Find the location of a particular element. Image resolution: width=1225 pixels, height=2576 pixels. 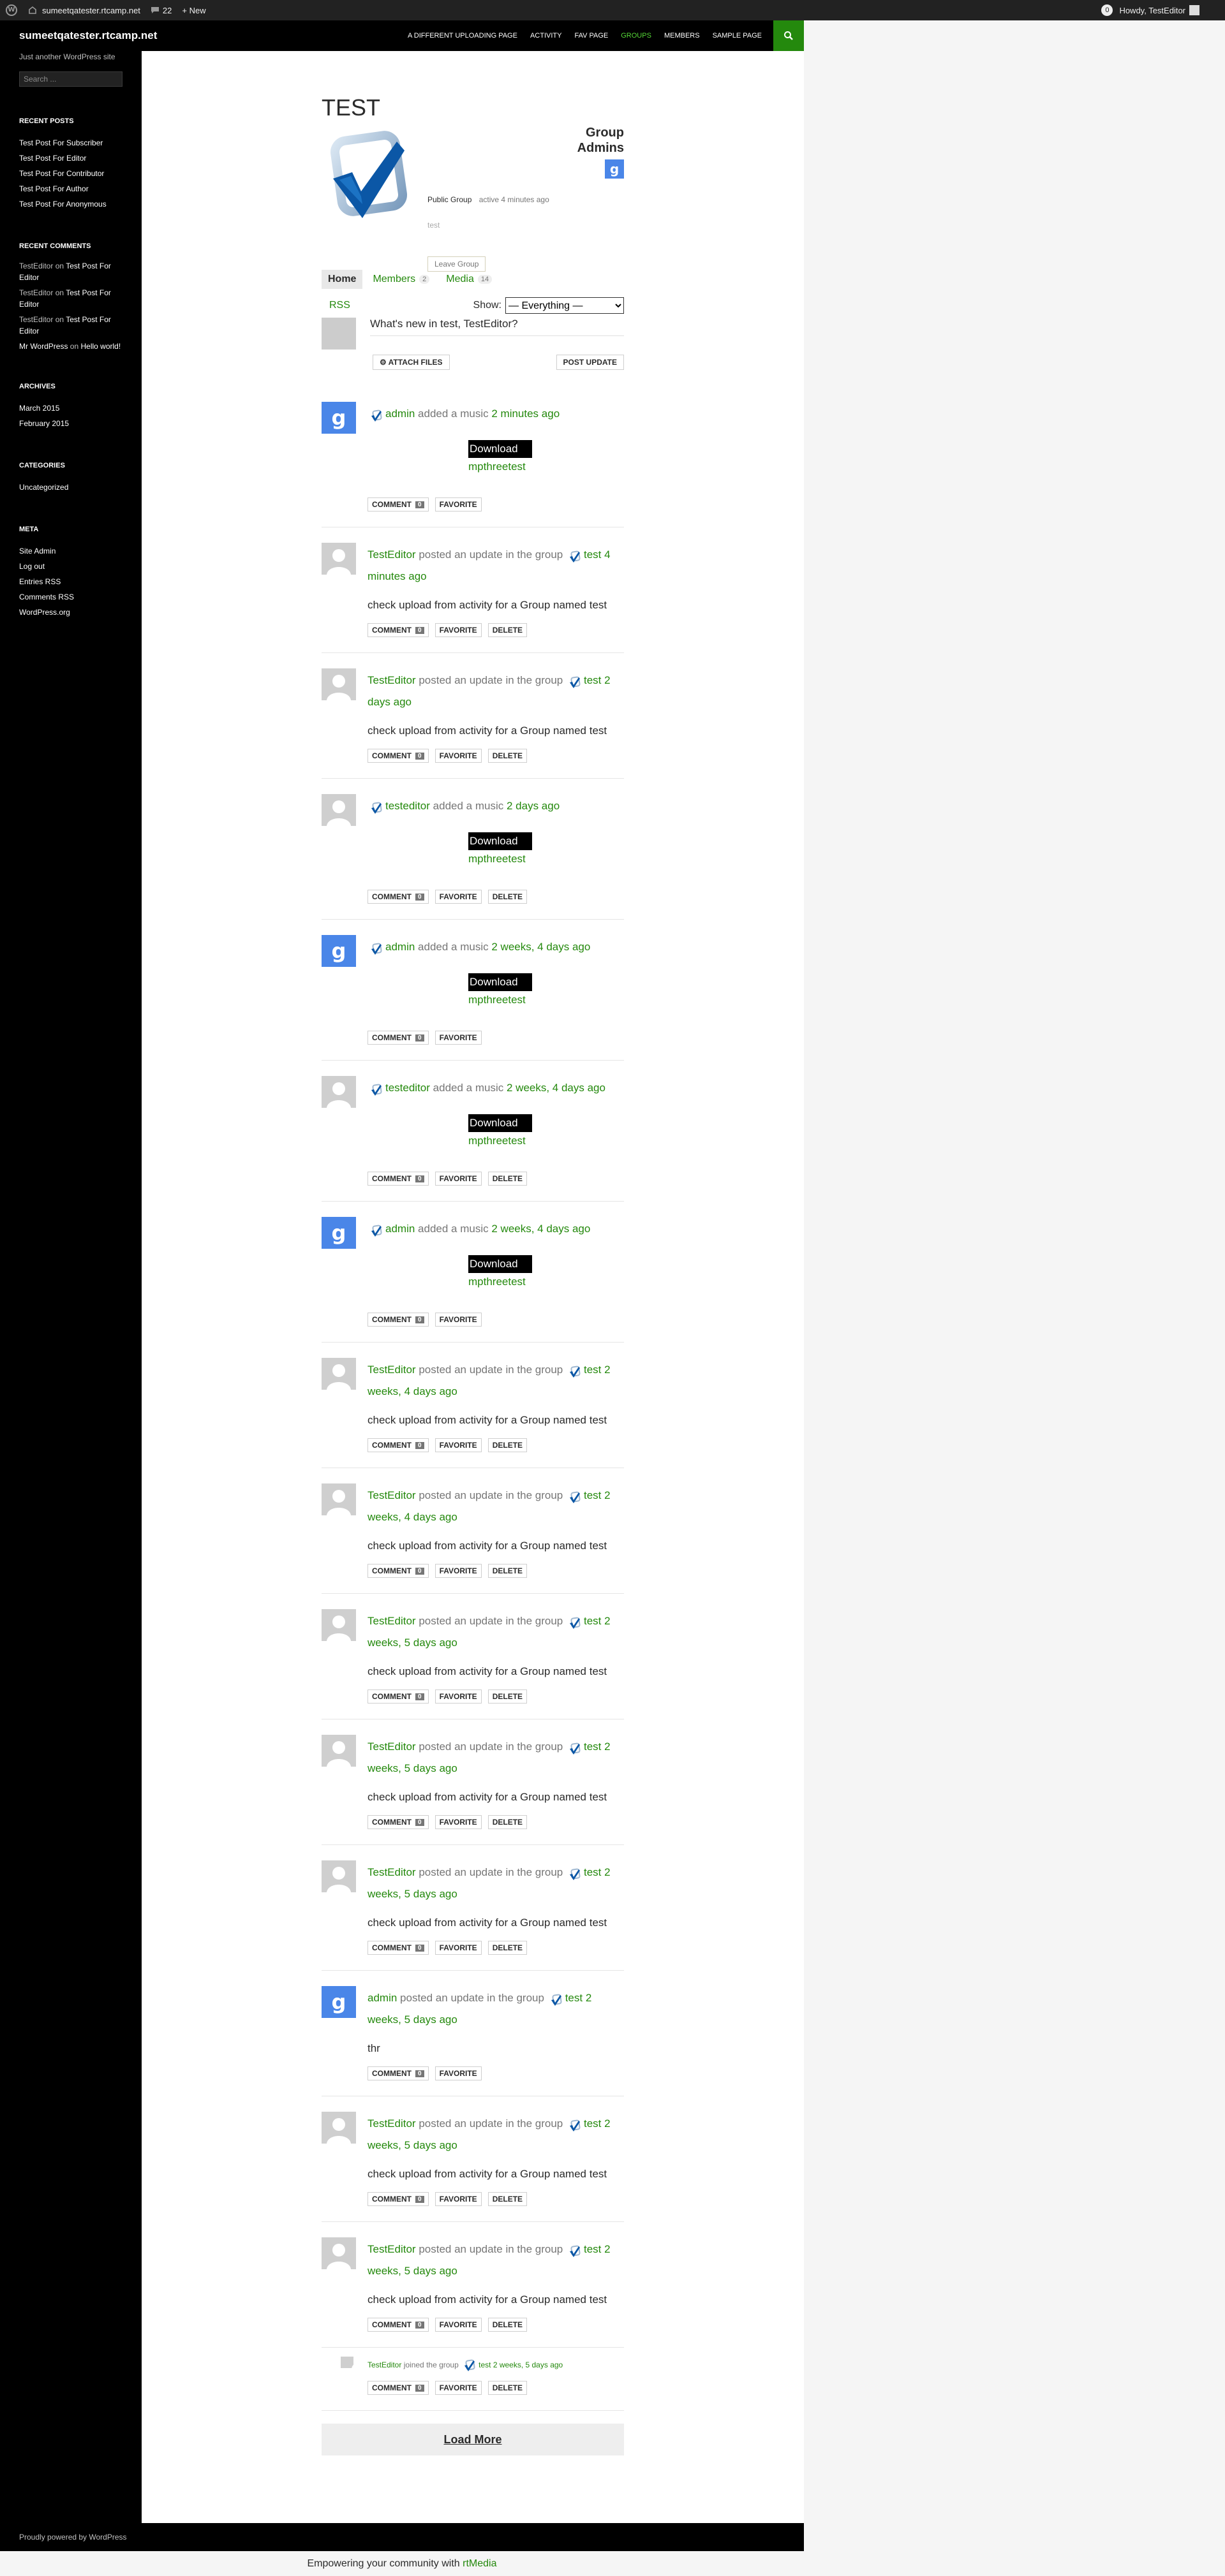

comment-author: TestEditor is located at coordinates (36, 292).